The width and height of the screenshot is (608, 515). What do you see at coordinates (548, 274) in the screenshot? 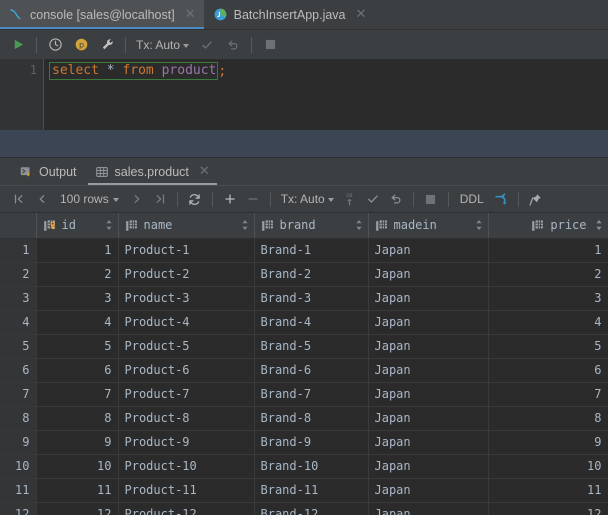
I see `cell-price: 2` at bounding box center [548, 274].